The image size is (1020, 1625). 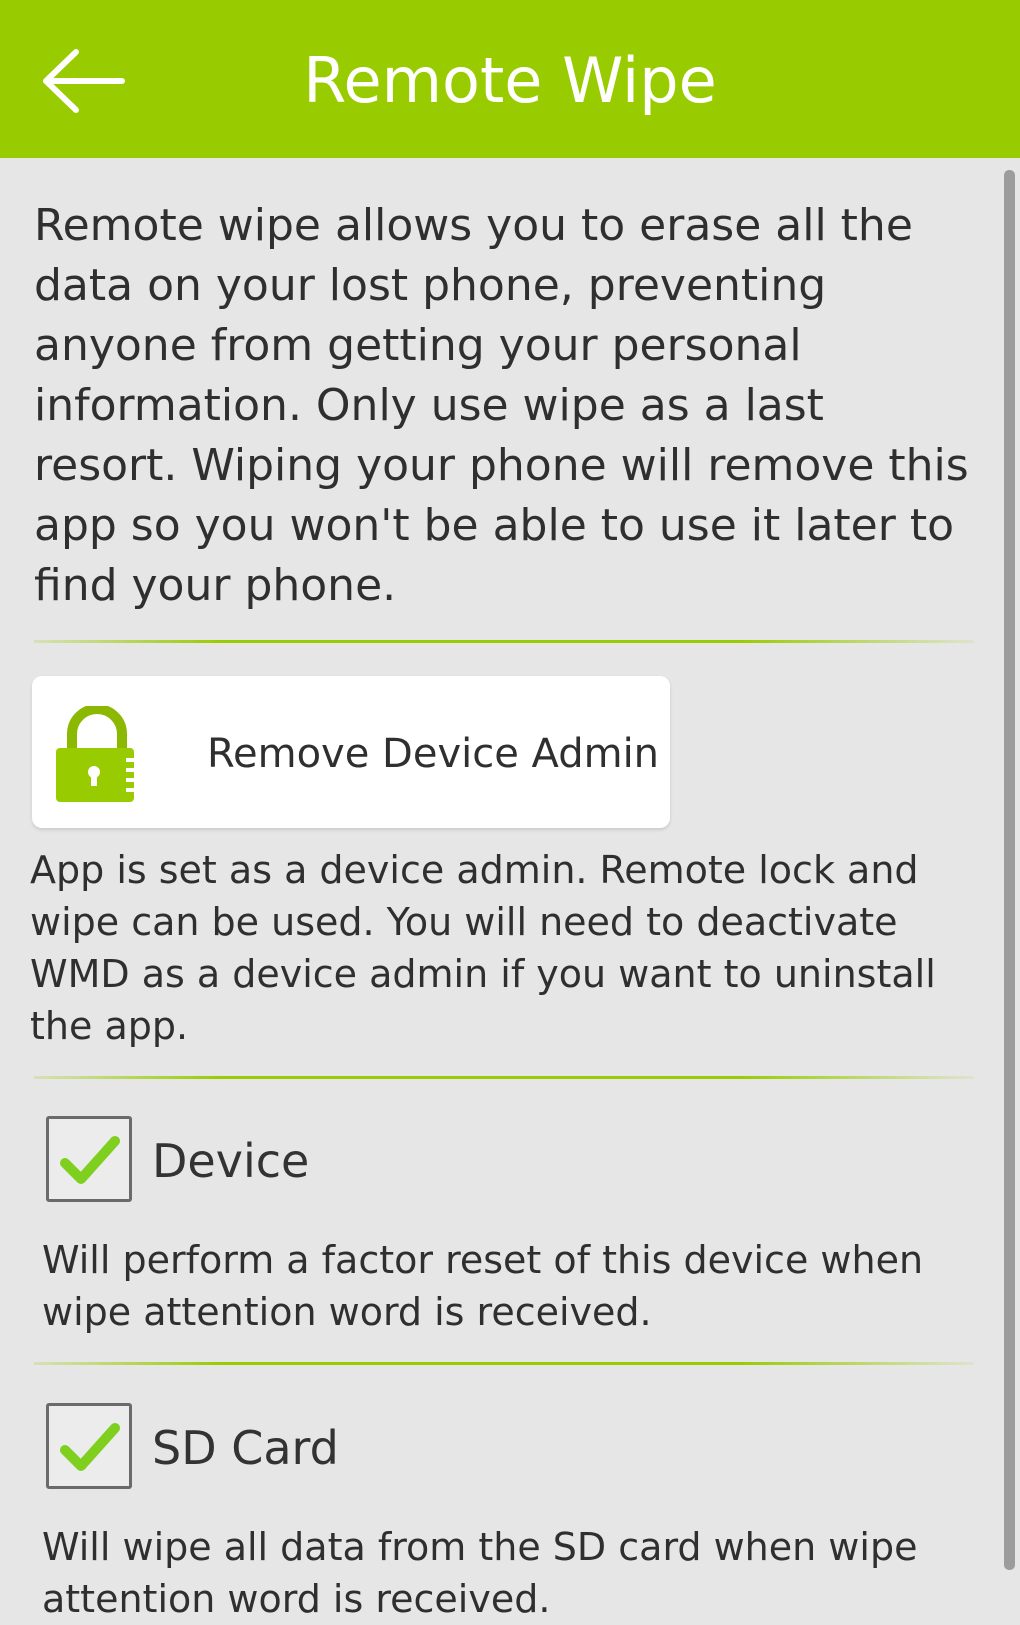 What do you see at coordinates (97, 754) in the screenshot?
I see `lock-icon` at bounding box center [97, 754].